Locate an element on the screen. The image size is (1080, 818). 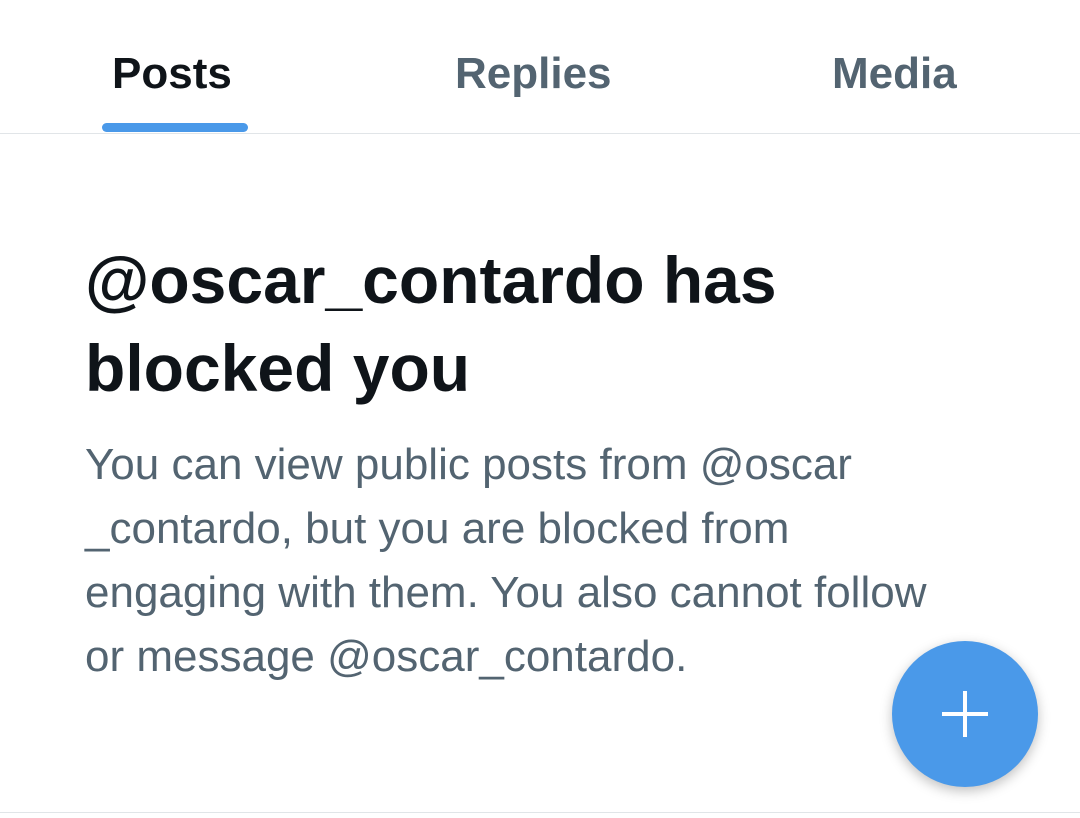
compose-post-button is located at coordinates (965, 714).